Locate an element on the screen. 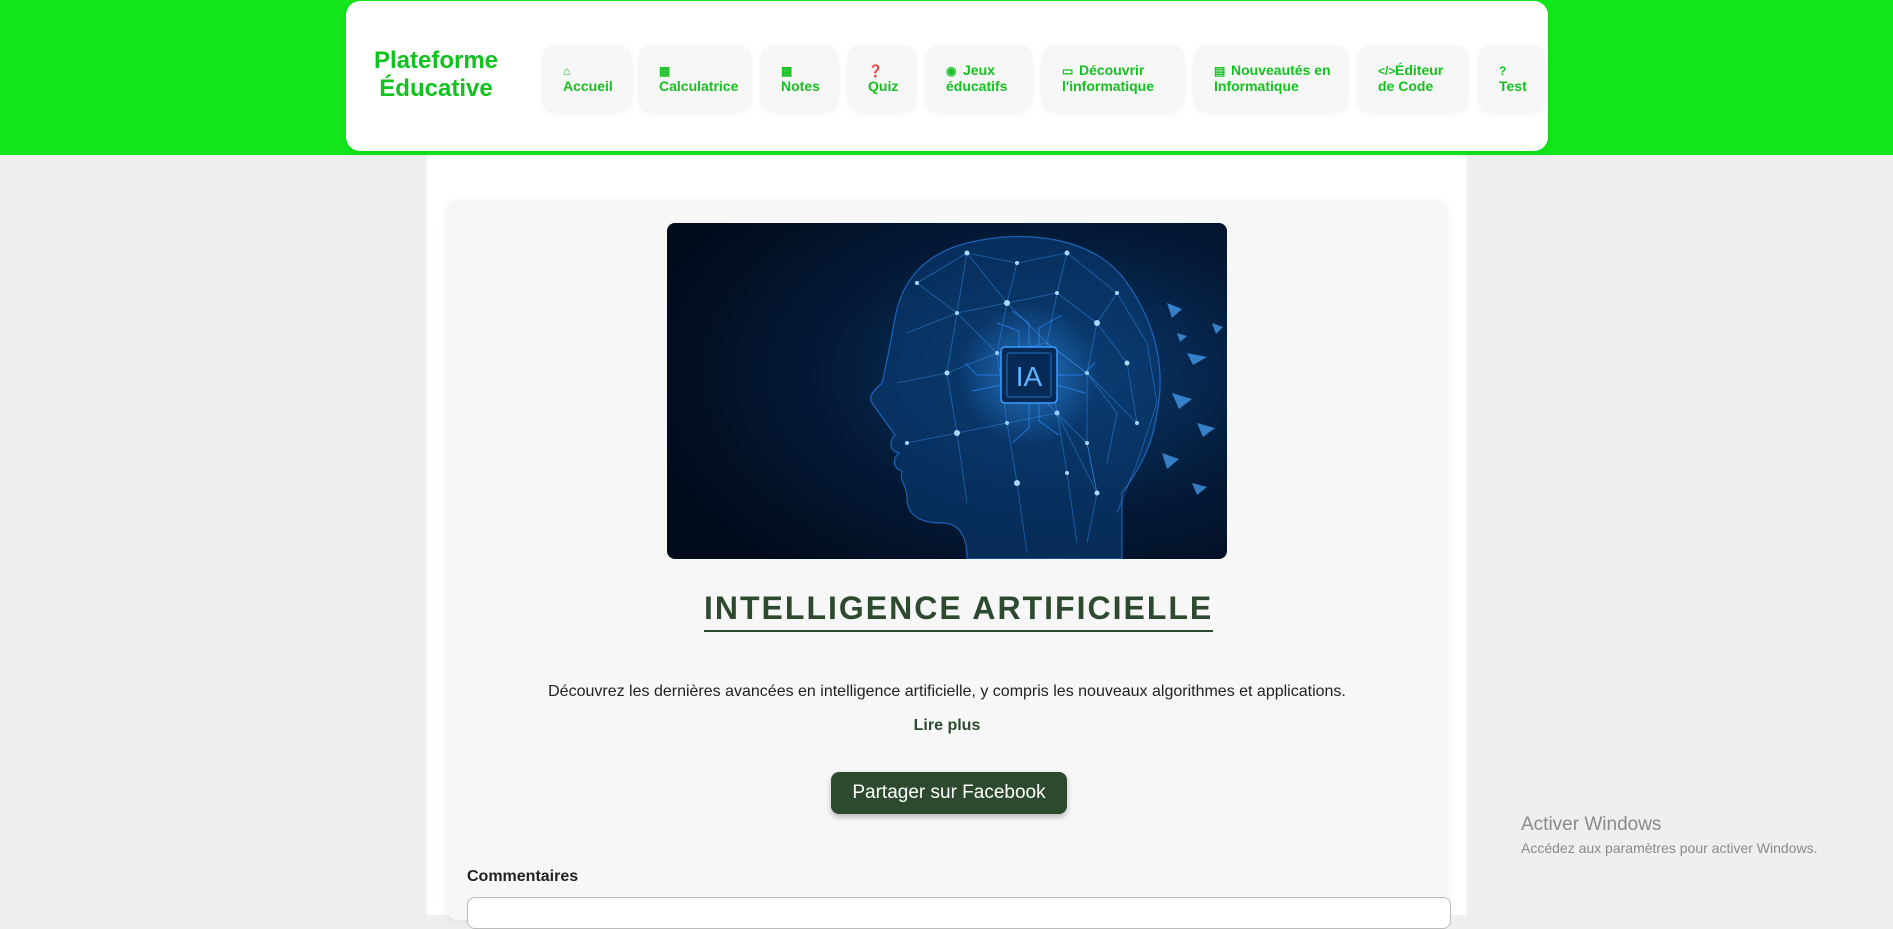 The width and height of the screenshot is (1893, 929). comments-heading: Commentaires is located at coordinates (523, 876).